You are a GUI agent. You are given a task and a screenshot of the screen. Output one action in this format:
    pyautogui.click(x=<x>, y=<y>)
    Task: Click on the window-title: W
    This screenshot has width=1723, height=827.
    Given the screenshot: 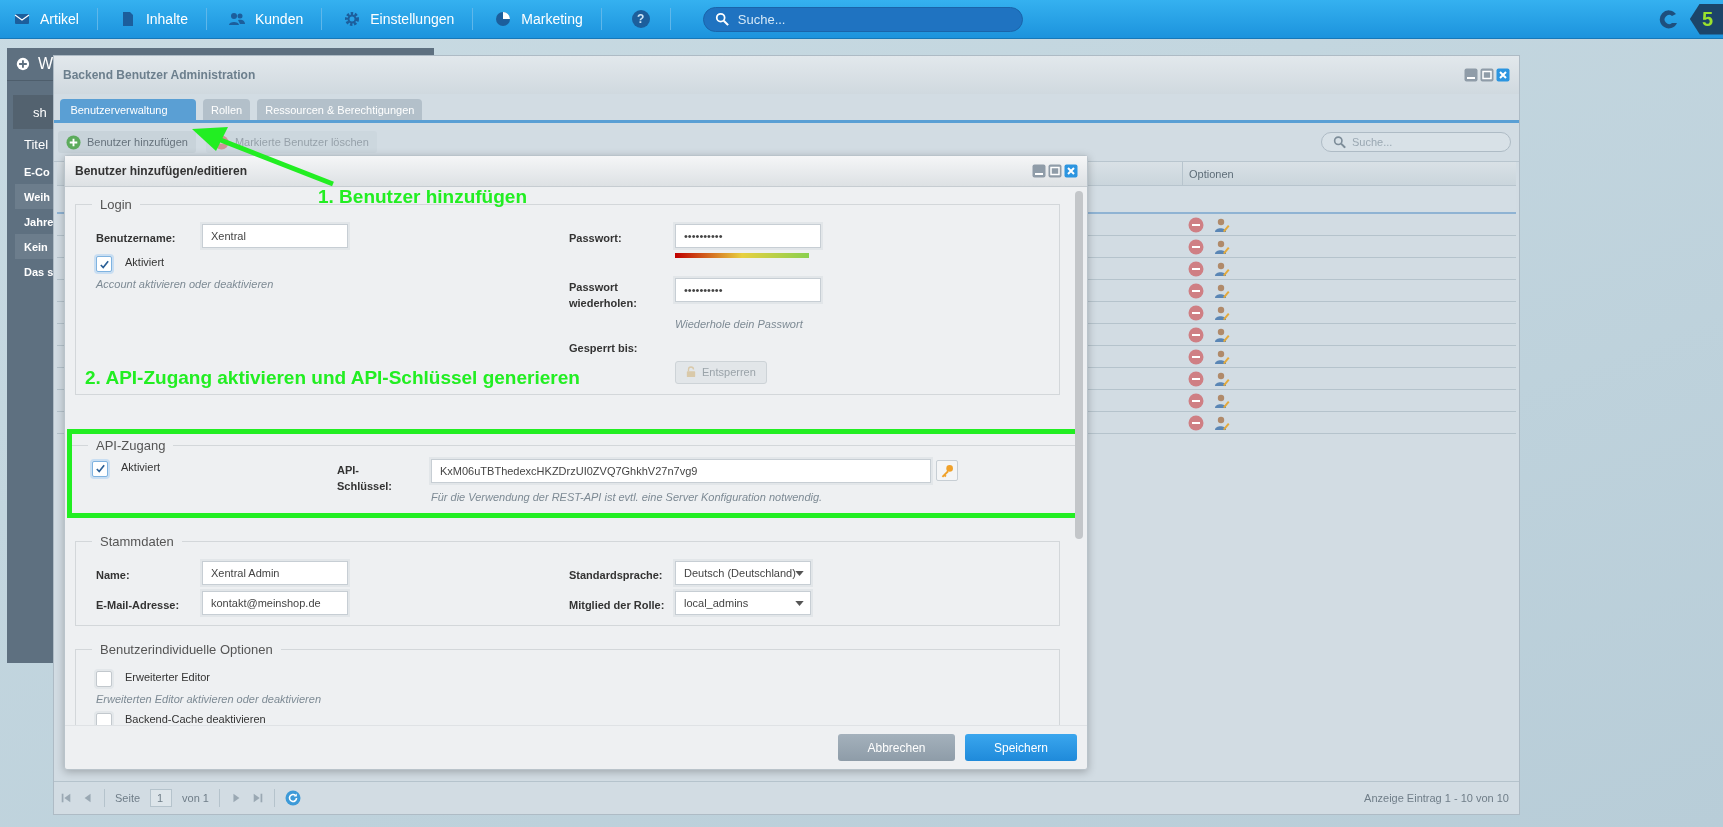 What is the action you would take?
    pyautogui.click(x=45, y=64)
    